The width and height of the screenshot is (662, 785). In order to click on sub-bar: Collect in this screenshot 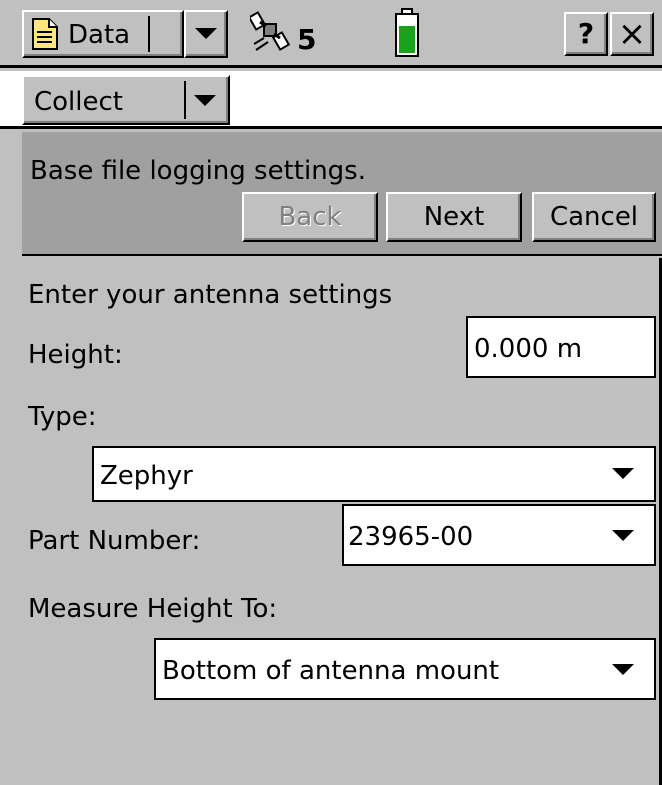, I will do `click(331, 100)`.